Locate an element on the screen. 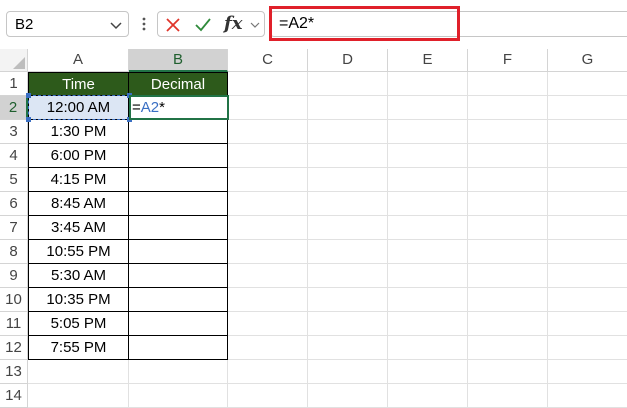 This screenshot has width=627, height=408. cell-f5 is located at coordinates (508, 180).